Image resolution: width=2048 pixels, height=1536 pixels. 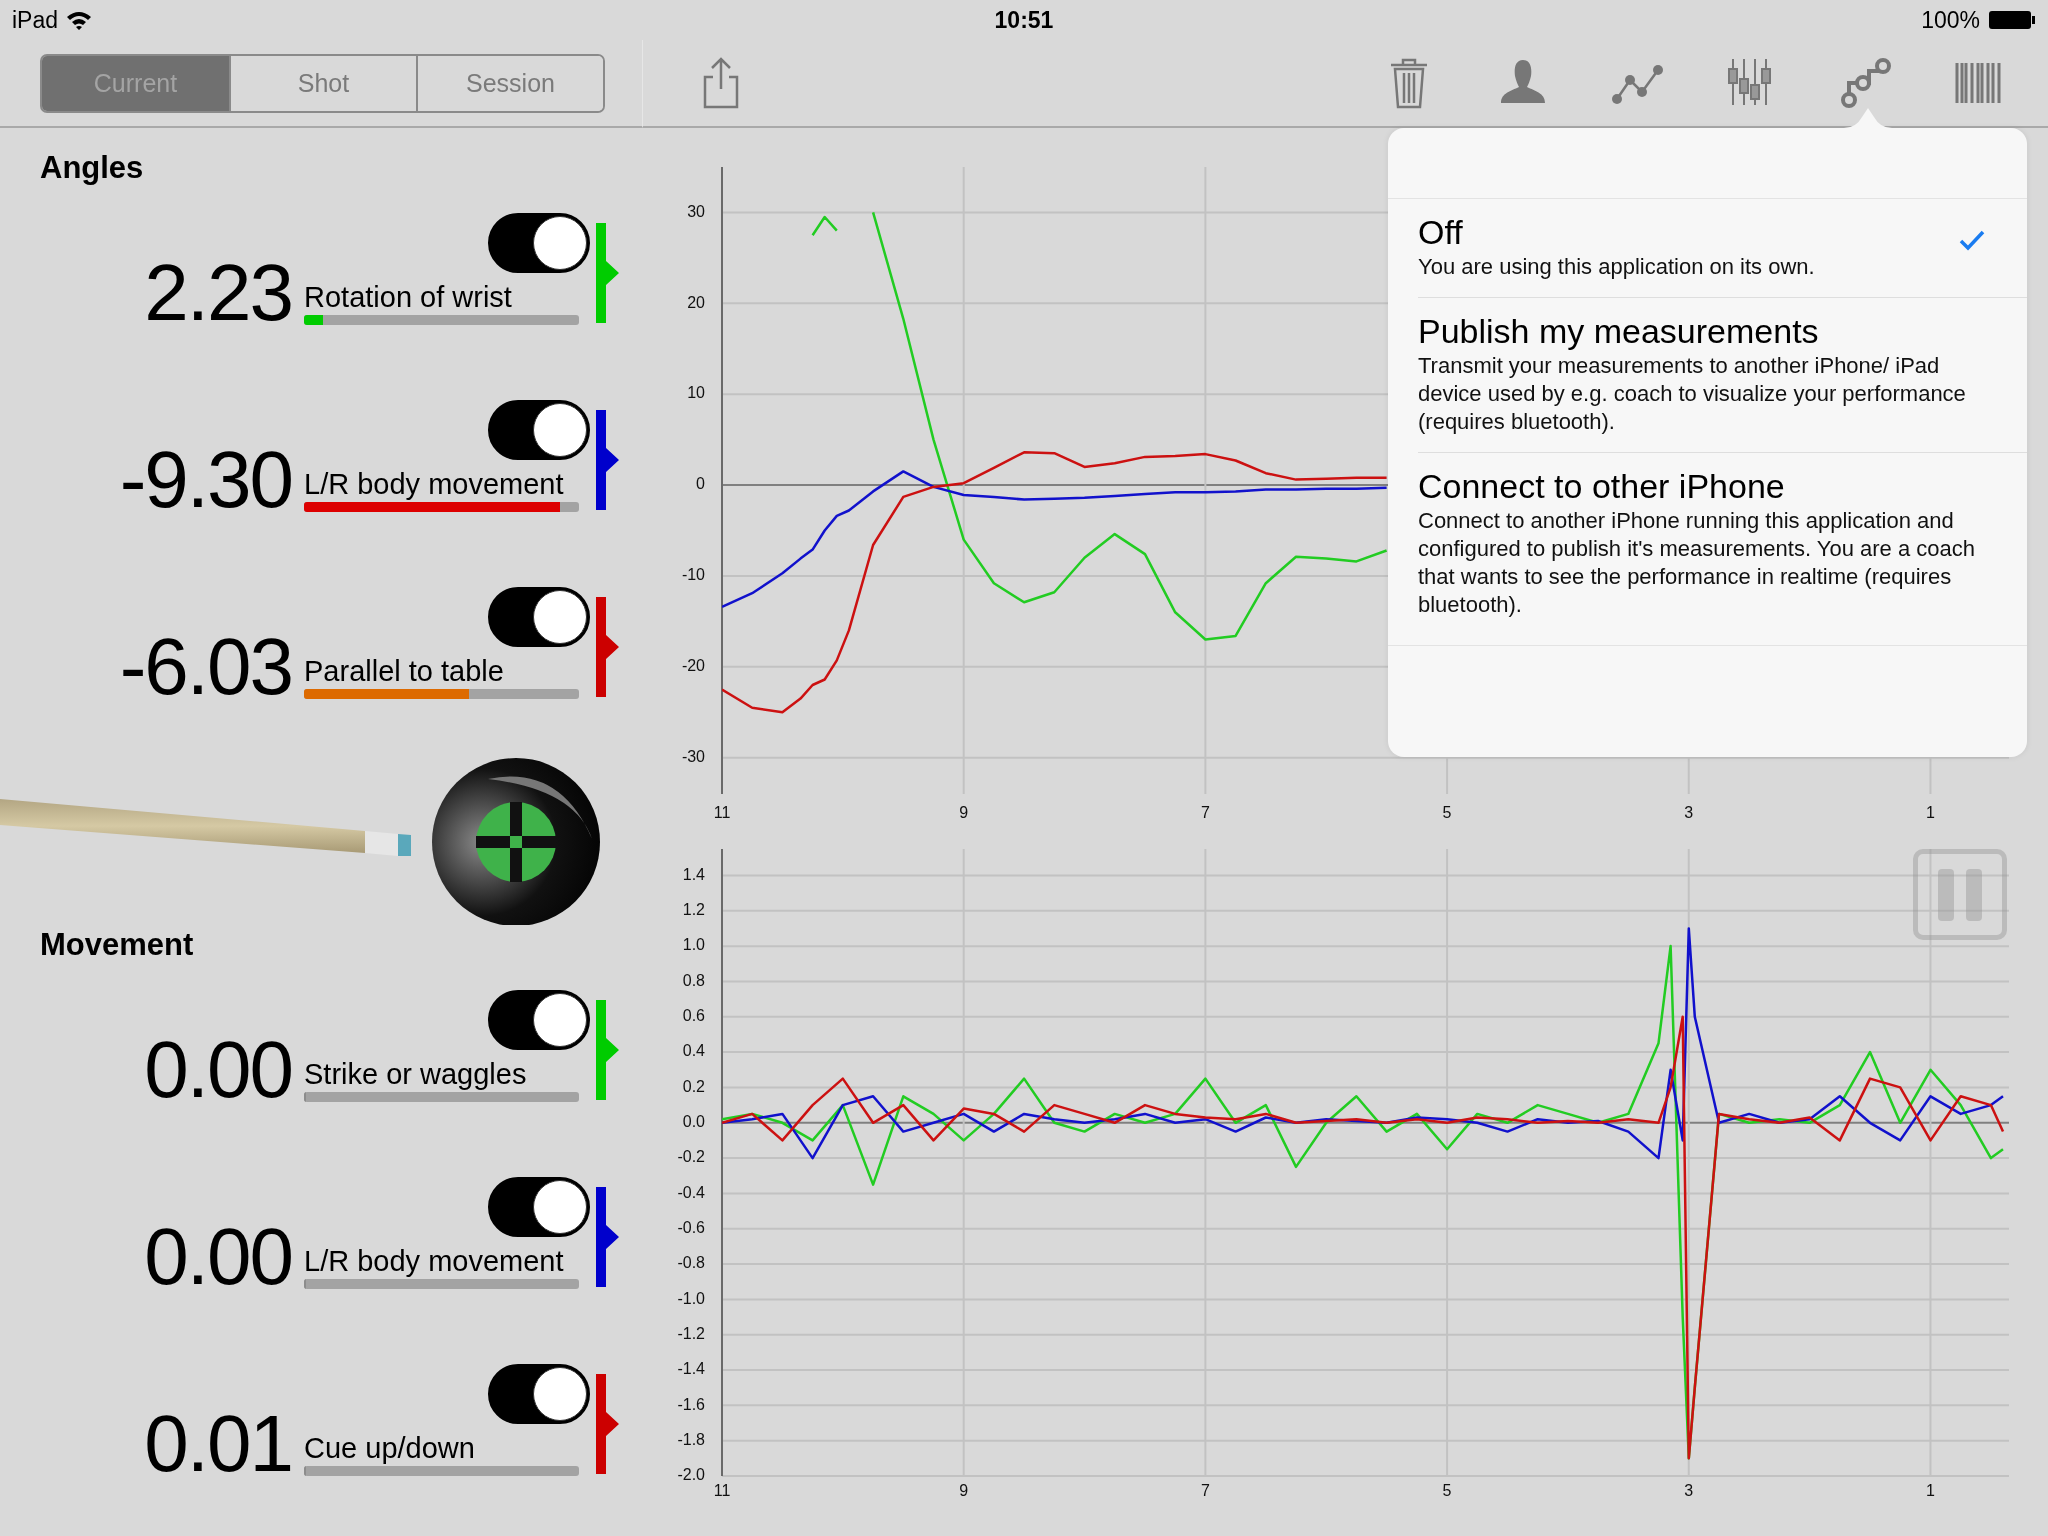 What do you see at coordinates (205, 667) in the screenshot?
I see `angle-value: -6.03` at bounding box center [205, 667].